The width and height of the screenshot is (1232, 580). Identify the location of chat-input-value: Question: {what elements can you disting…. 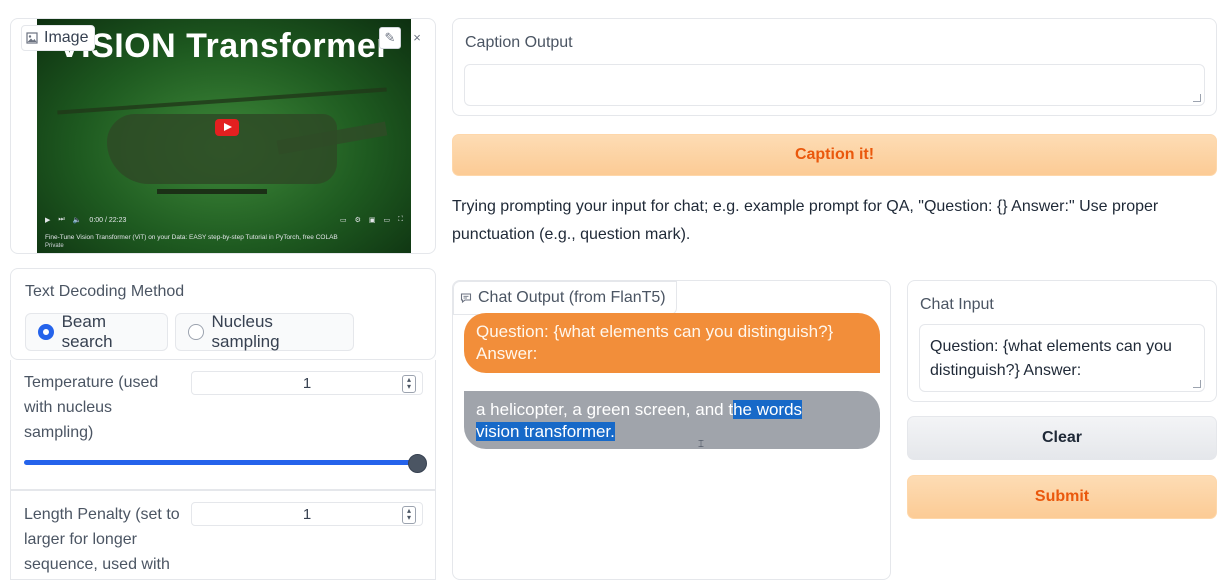
(1051, 358).